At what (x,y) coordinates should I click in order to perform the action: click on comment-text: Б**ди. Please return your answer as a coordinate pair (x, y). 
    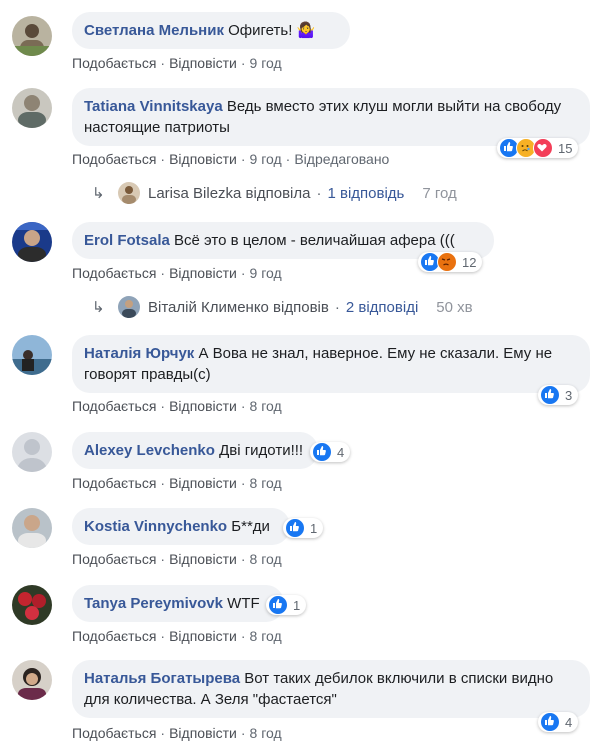
    Looking at the image, I should click on (250, 526).